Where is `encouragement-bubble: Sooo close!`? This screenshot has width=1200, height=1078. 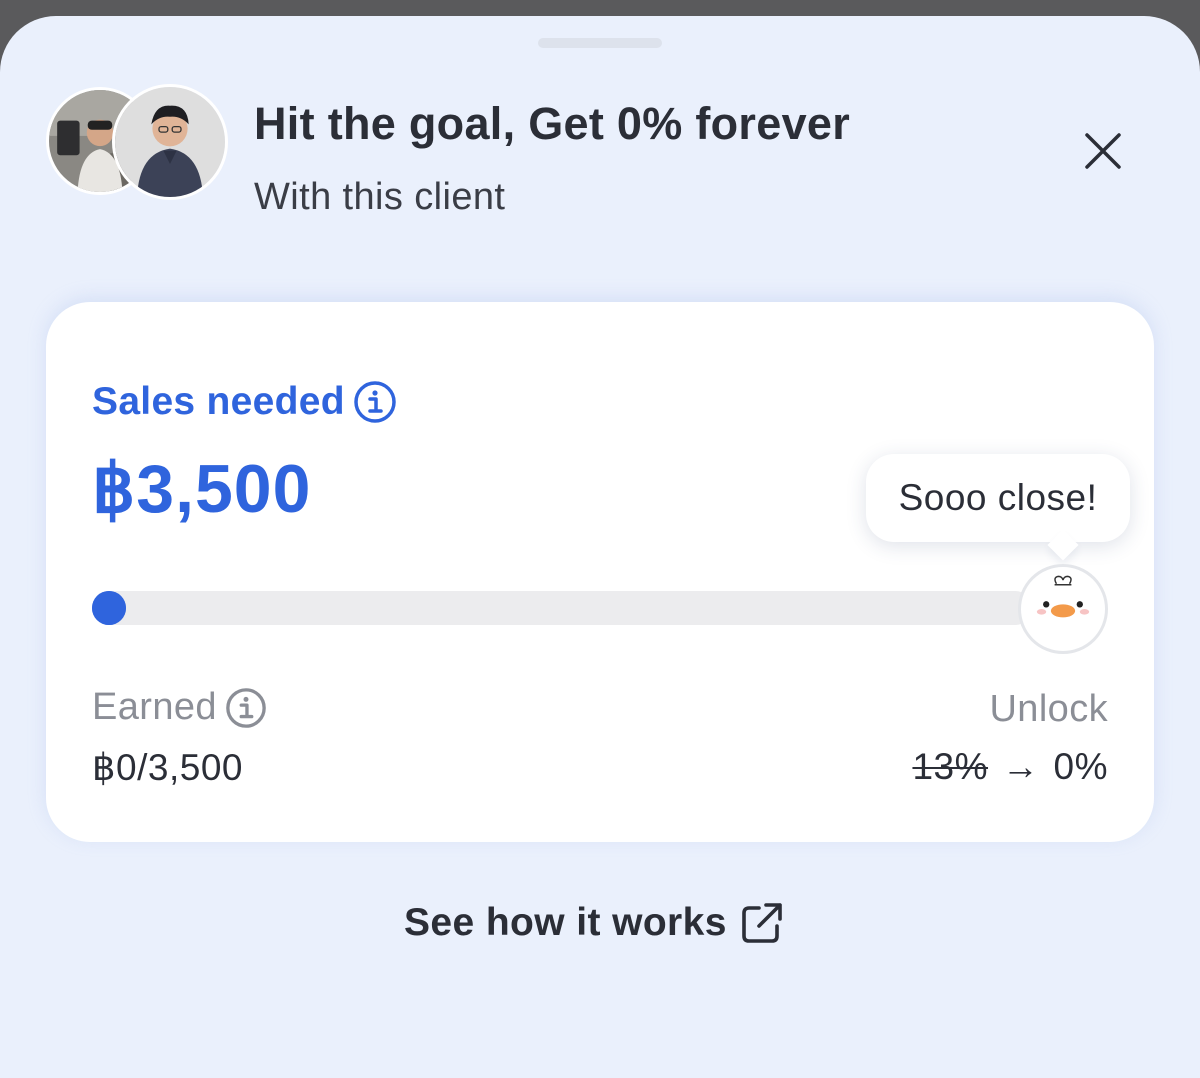 encouragement-bubble: Sooo close! is located at coordinates (998, 498).